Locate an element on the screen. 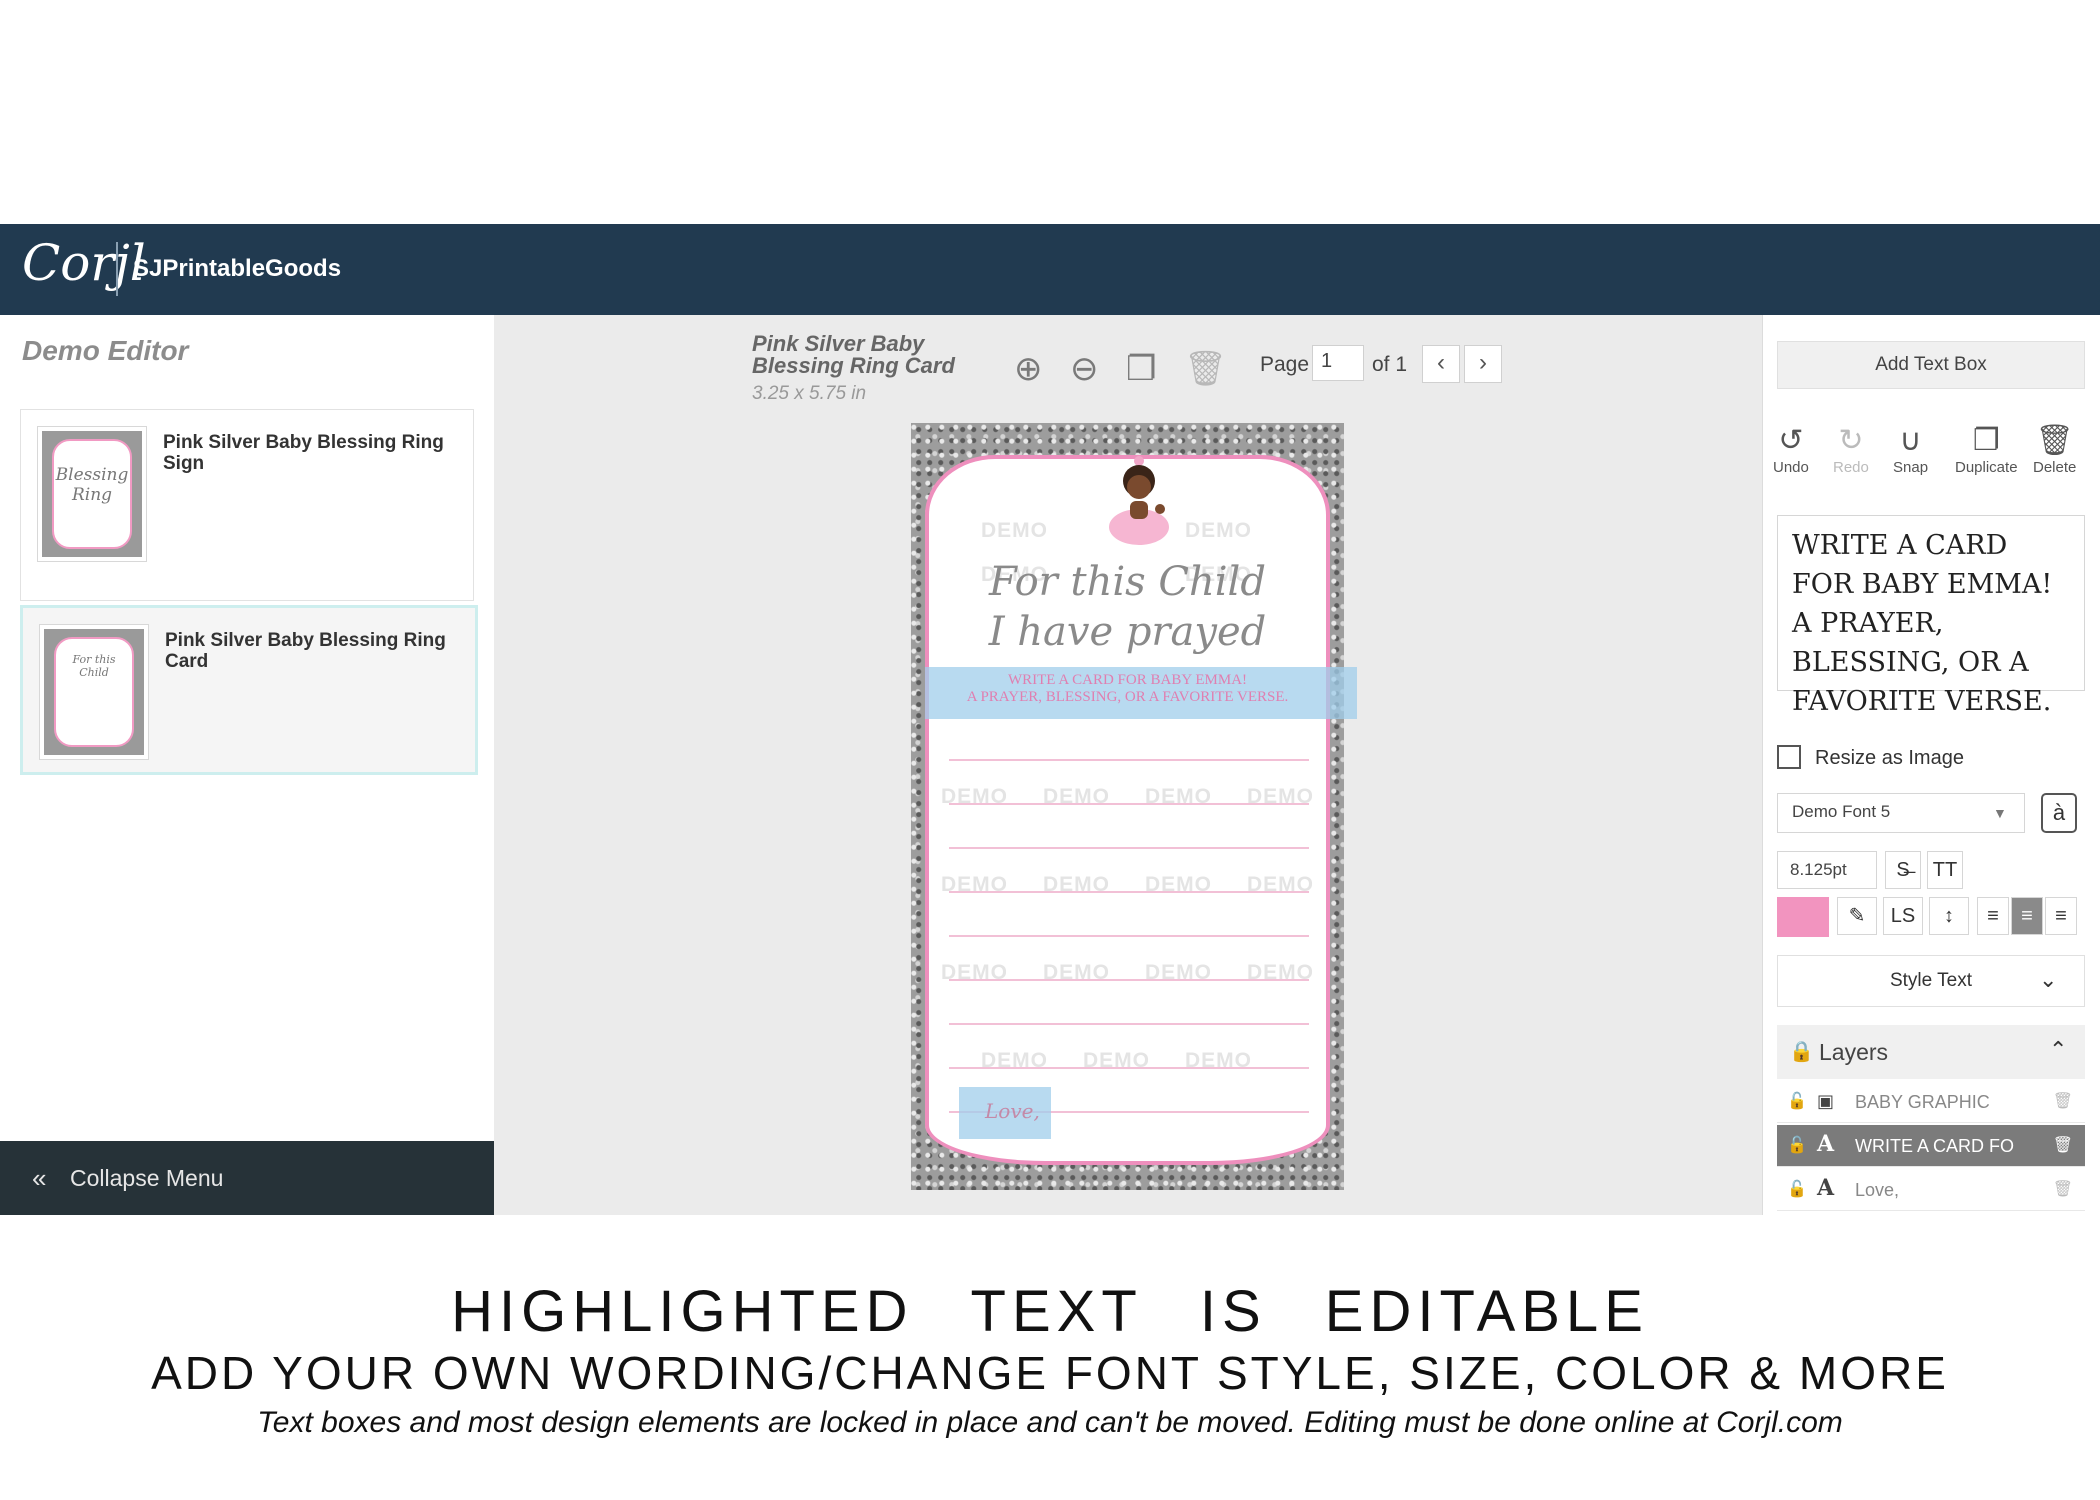 This screenshot has width=2100, height=1500. uppercase-icon: TT is located at coordinates (1945, 870).